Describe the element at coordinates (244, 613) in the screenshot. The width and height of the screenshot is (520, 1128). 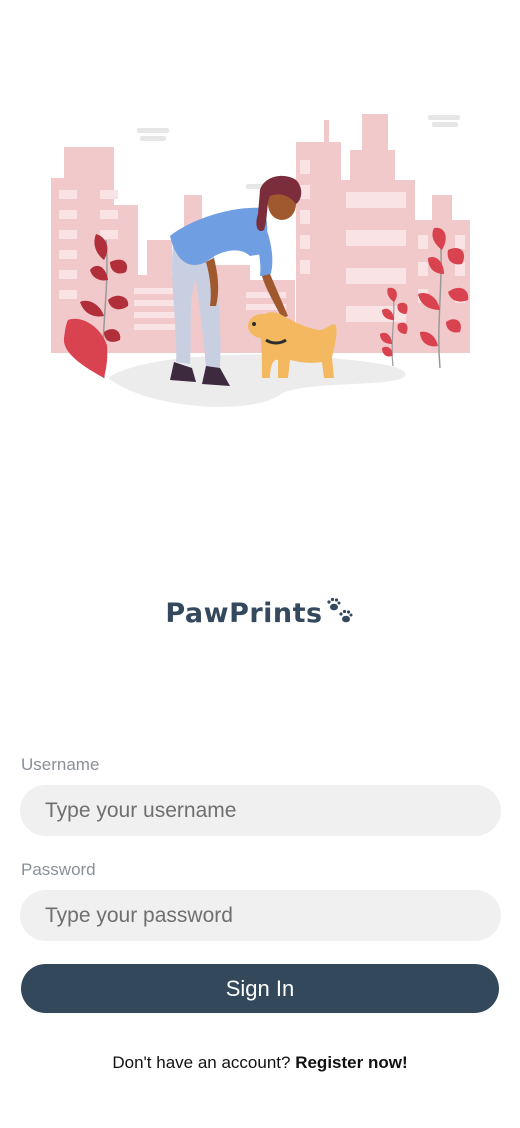
I see `app-logo-text: PawPrints` at that location.